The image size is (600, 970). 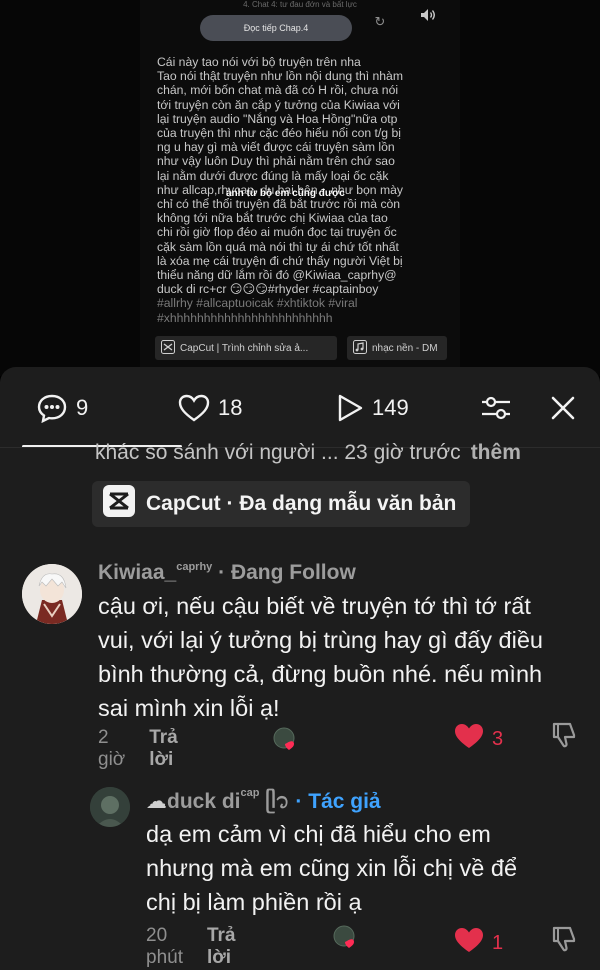 What do you see at coordinates (254, 902) in the screenshot?
I see `comment-line: chị bị làm phiền rồi ạ` at bounding box center [254, 902].